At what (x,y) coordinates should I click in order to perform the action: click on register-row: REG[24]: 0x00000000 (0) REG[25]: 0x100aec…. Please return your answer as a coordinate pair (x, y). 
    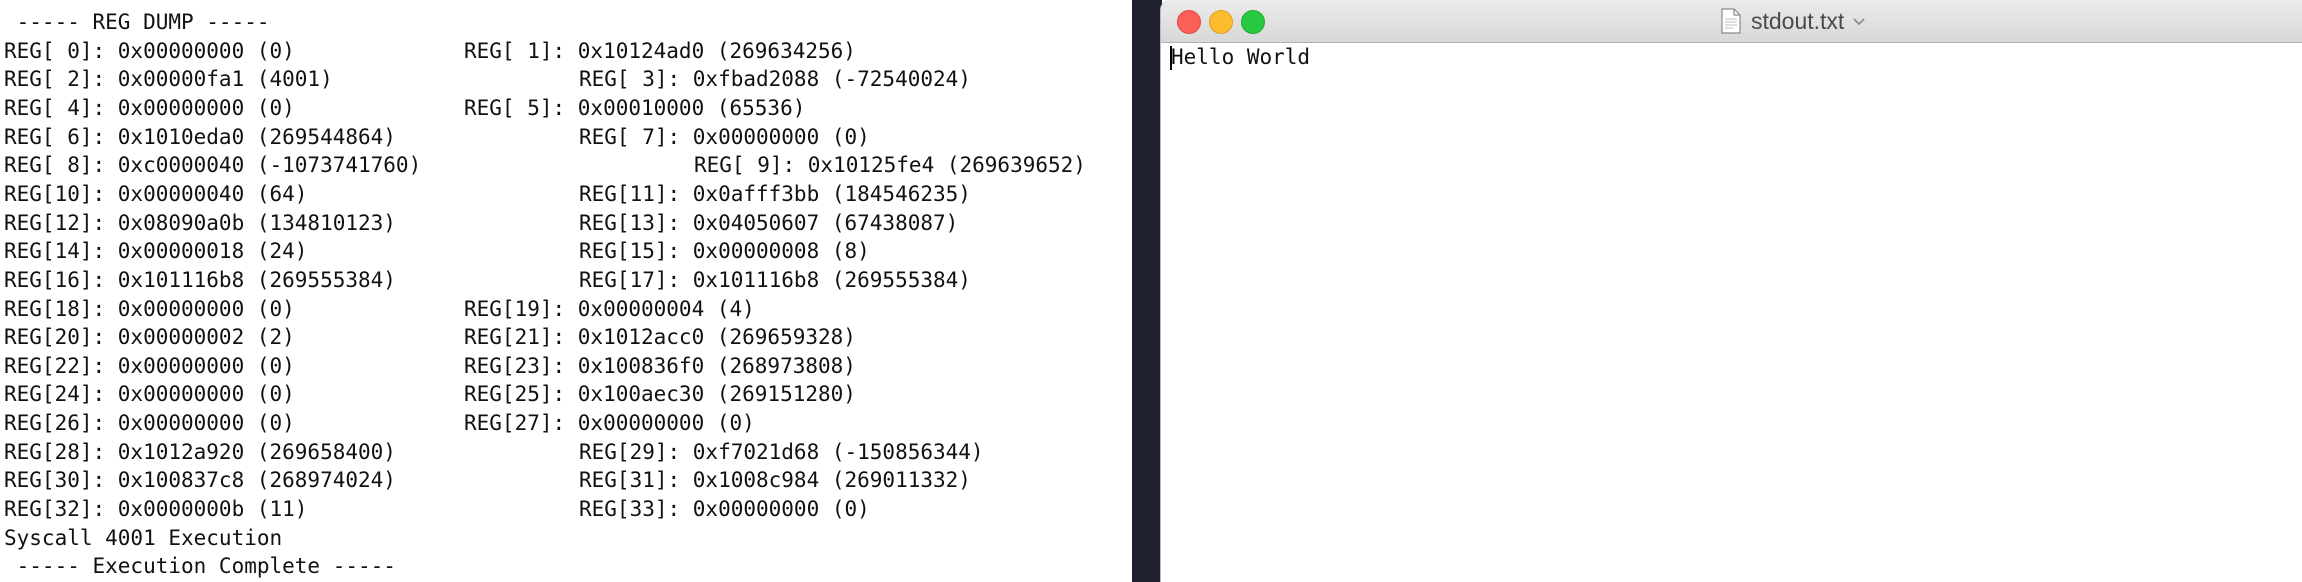
    Looking at the image, I should click on (564, 394).